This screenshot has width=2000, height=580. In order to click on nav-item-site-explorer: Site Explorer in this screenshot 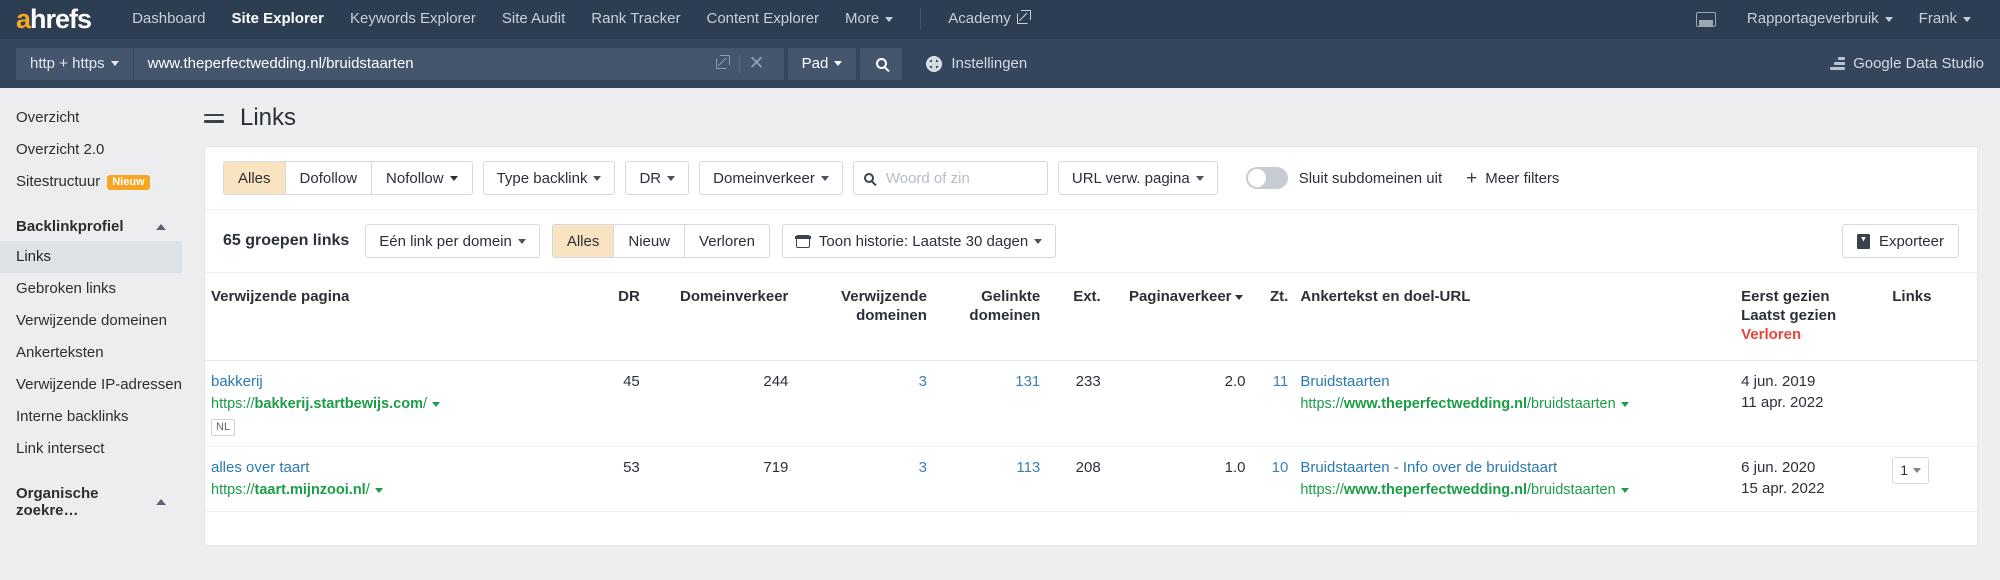, I will do `click(277, 19)`.